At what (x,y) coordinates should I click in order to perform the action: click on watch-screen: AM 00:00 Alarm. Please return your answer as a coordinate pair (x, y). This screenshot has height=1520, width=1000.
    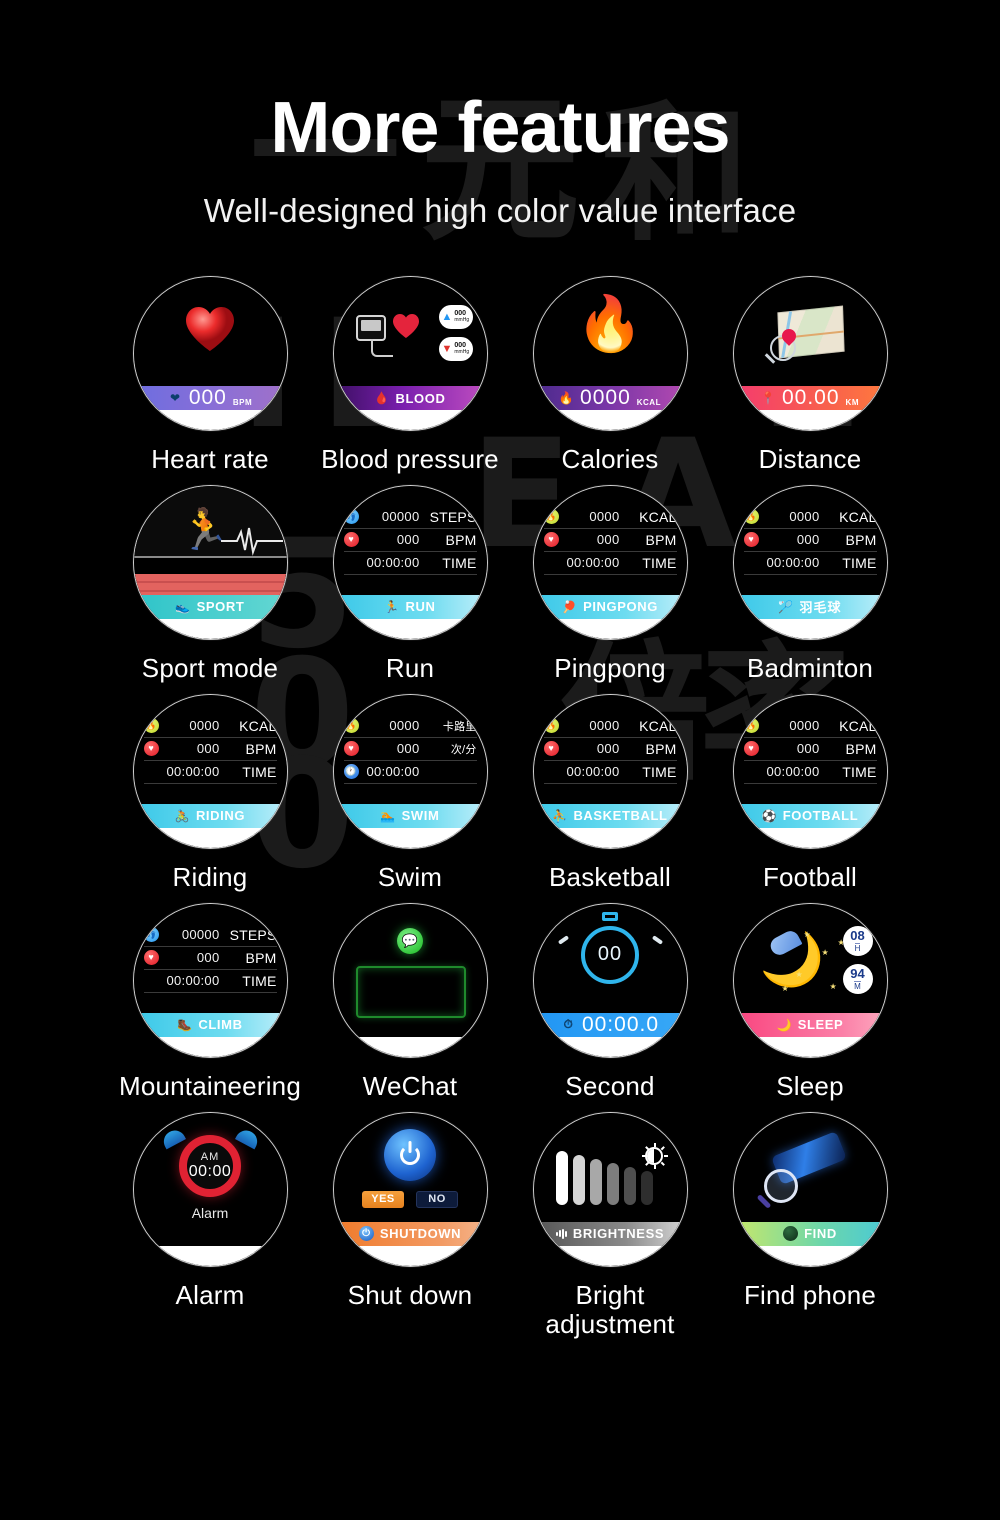
    Looking at the image, I should click on (210, 1189).